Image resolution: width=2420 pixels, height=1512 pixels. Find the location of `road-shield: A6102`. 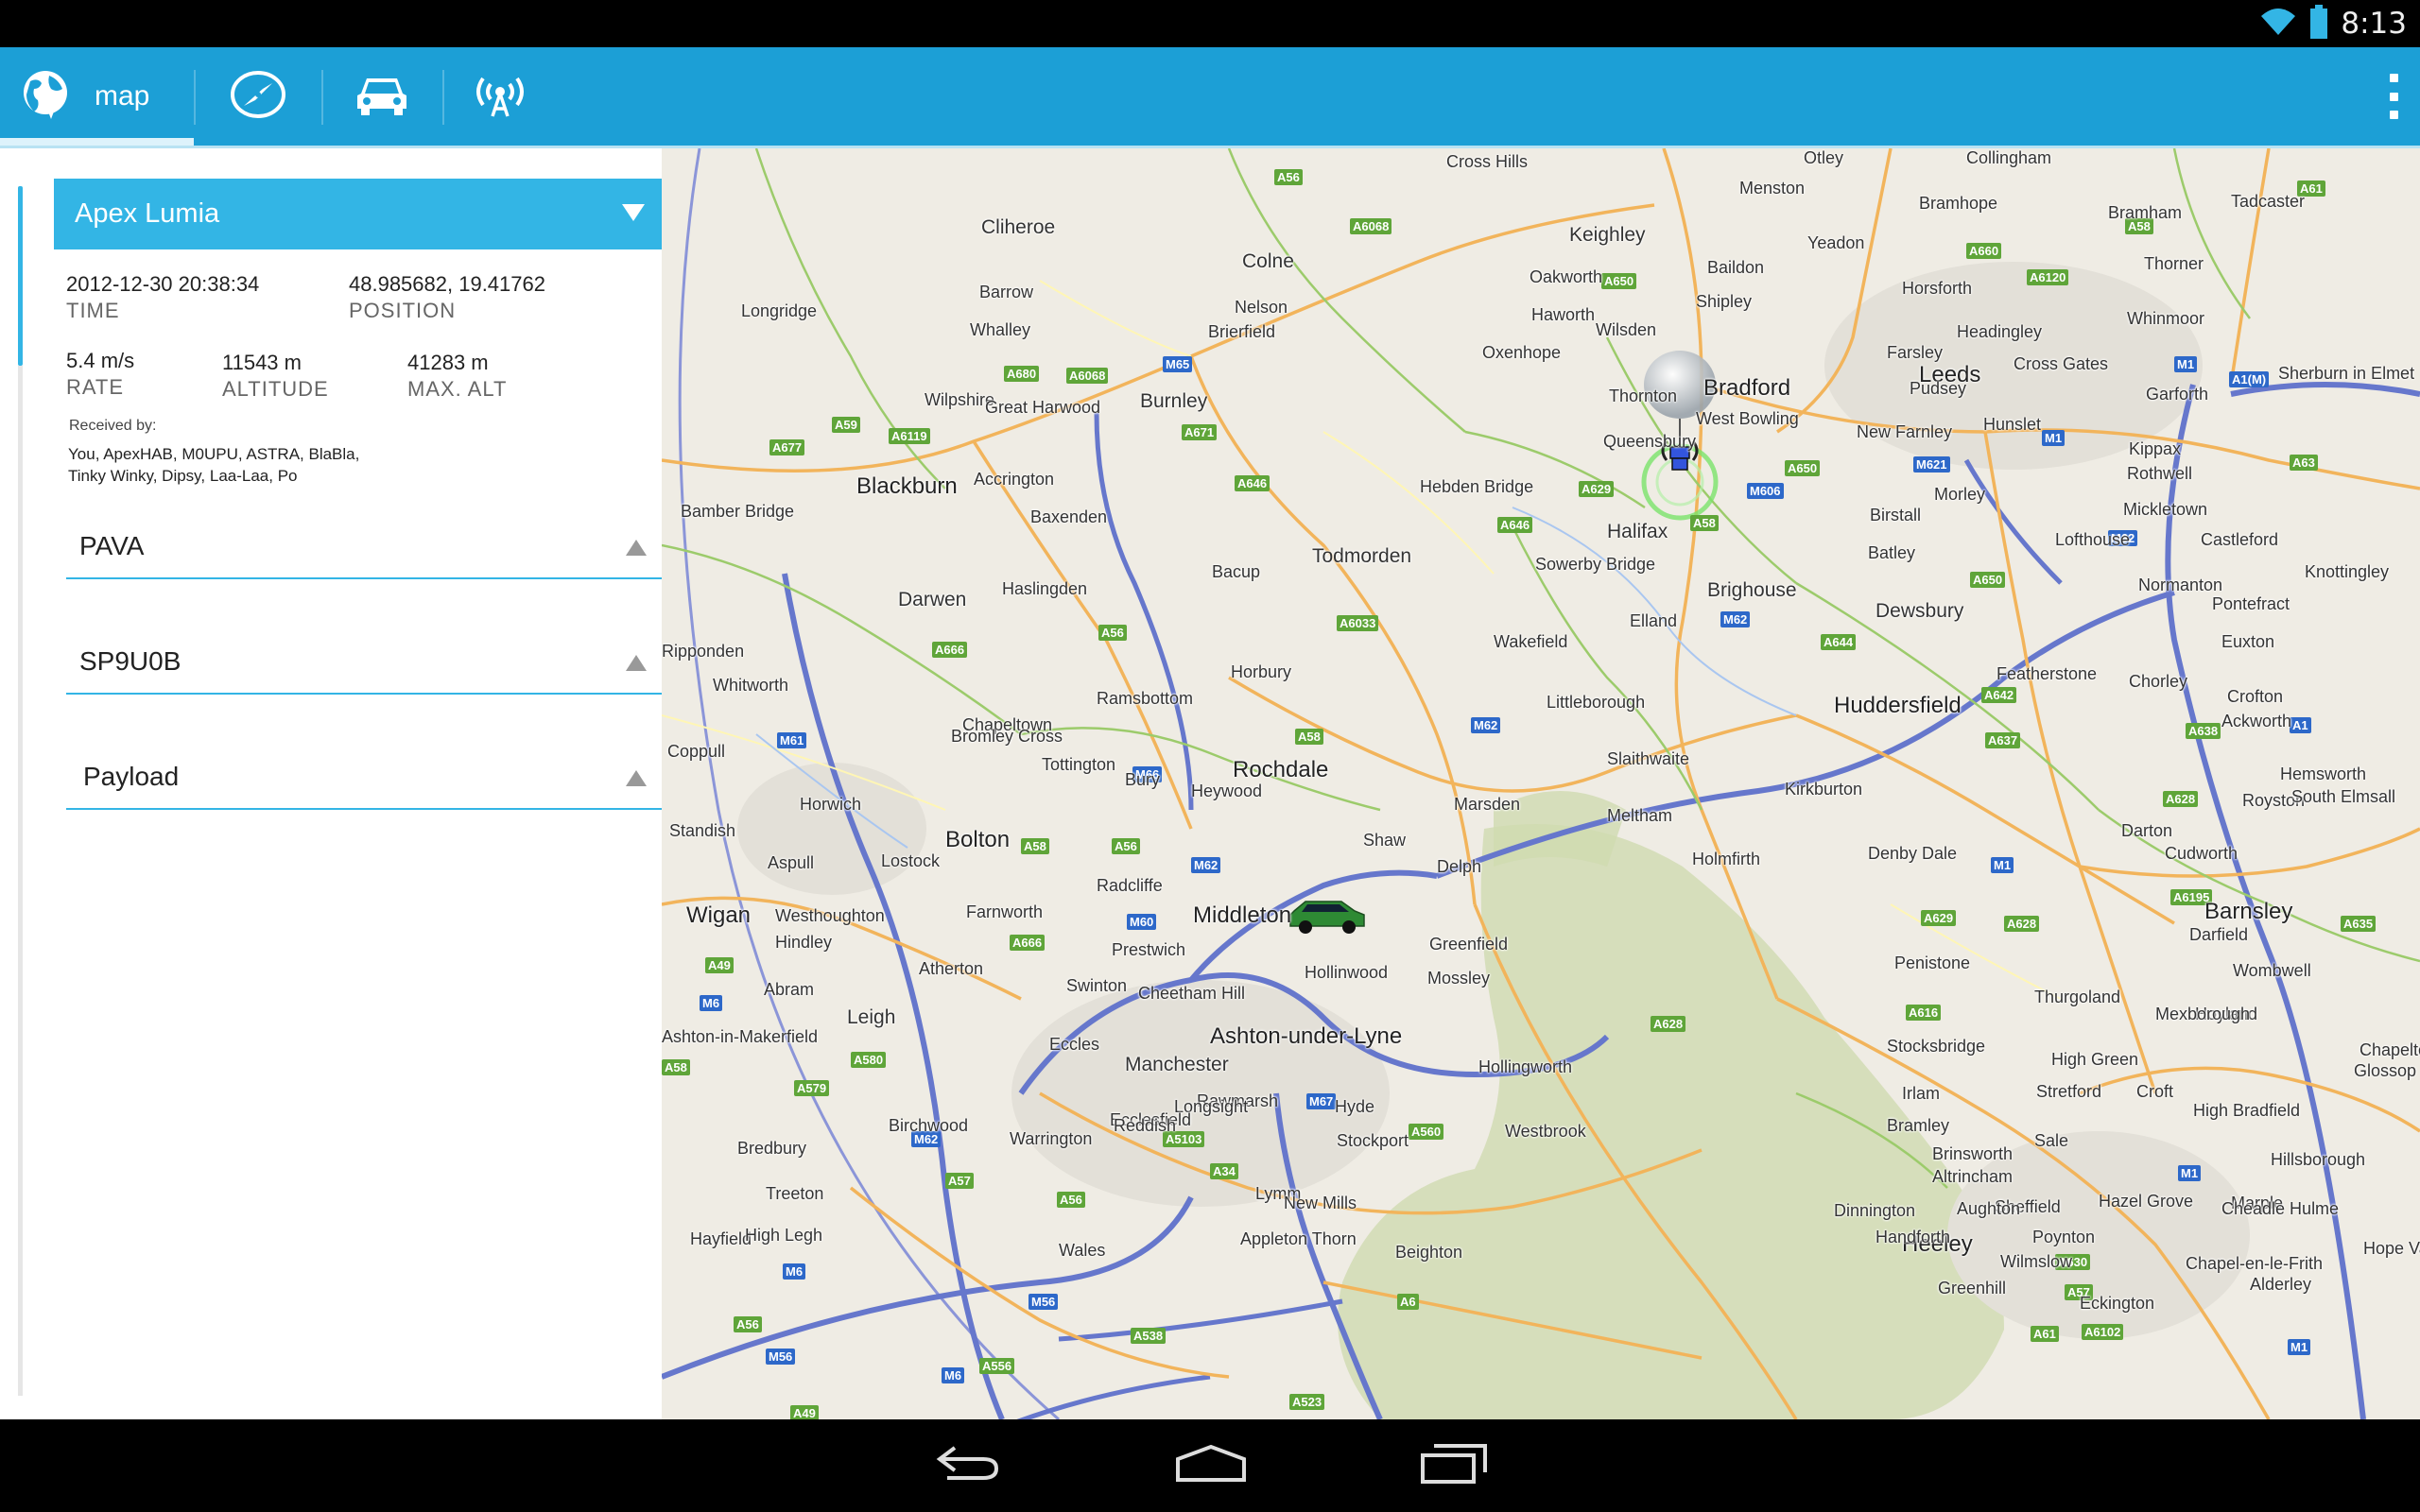

road-shield: A6102 is located at coordinates (2103, 1332).